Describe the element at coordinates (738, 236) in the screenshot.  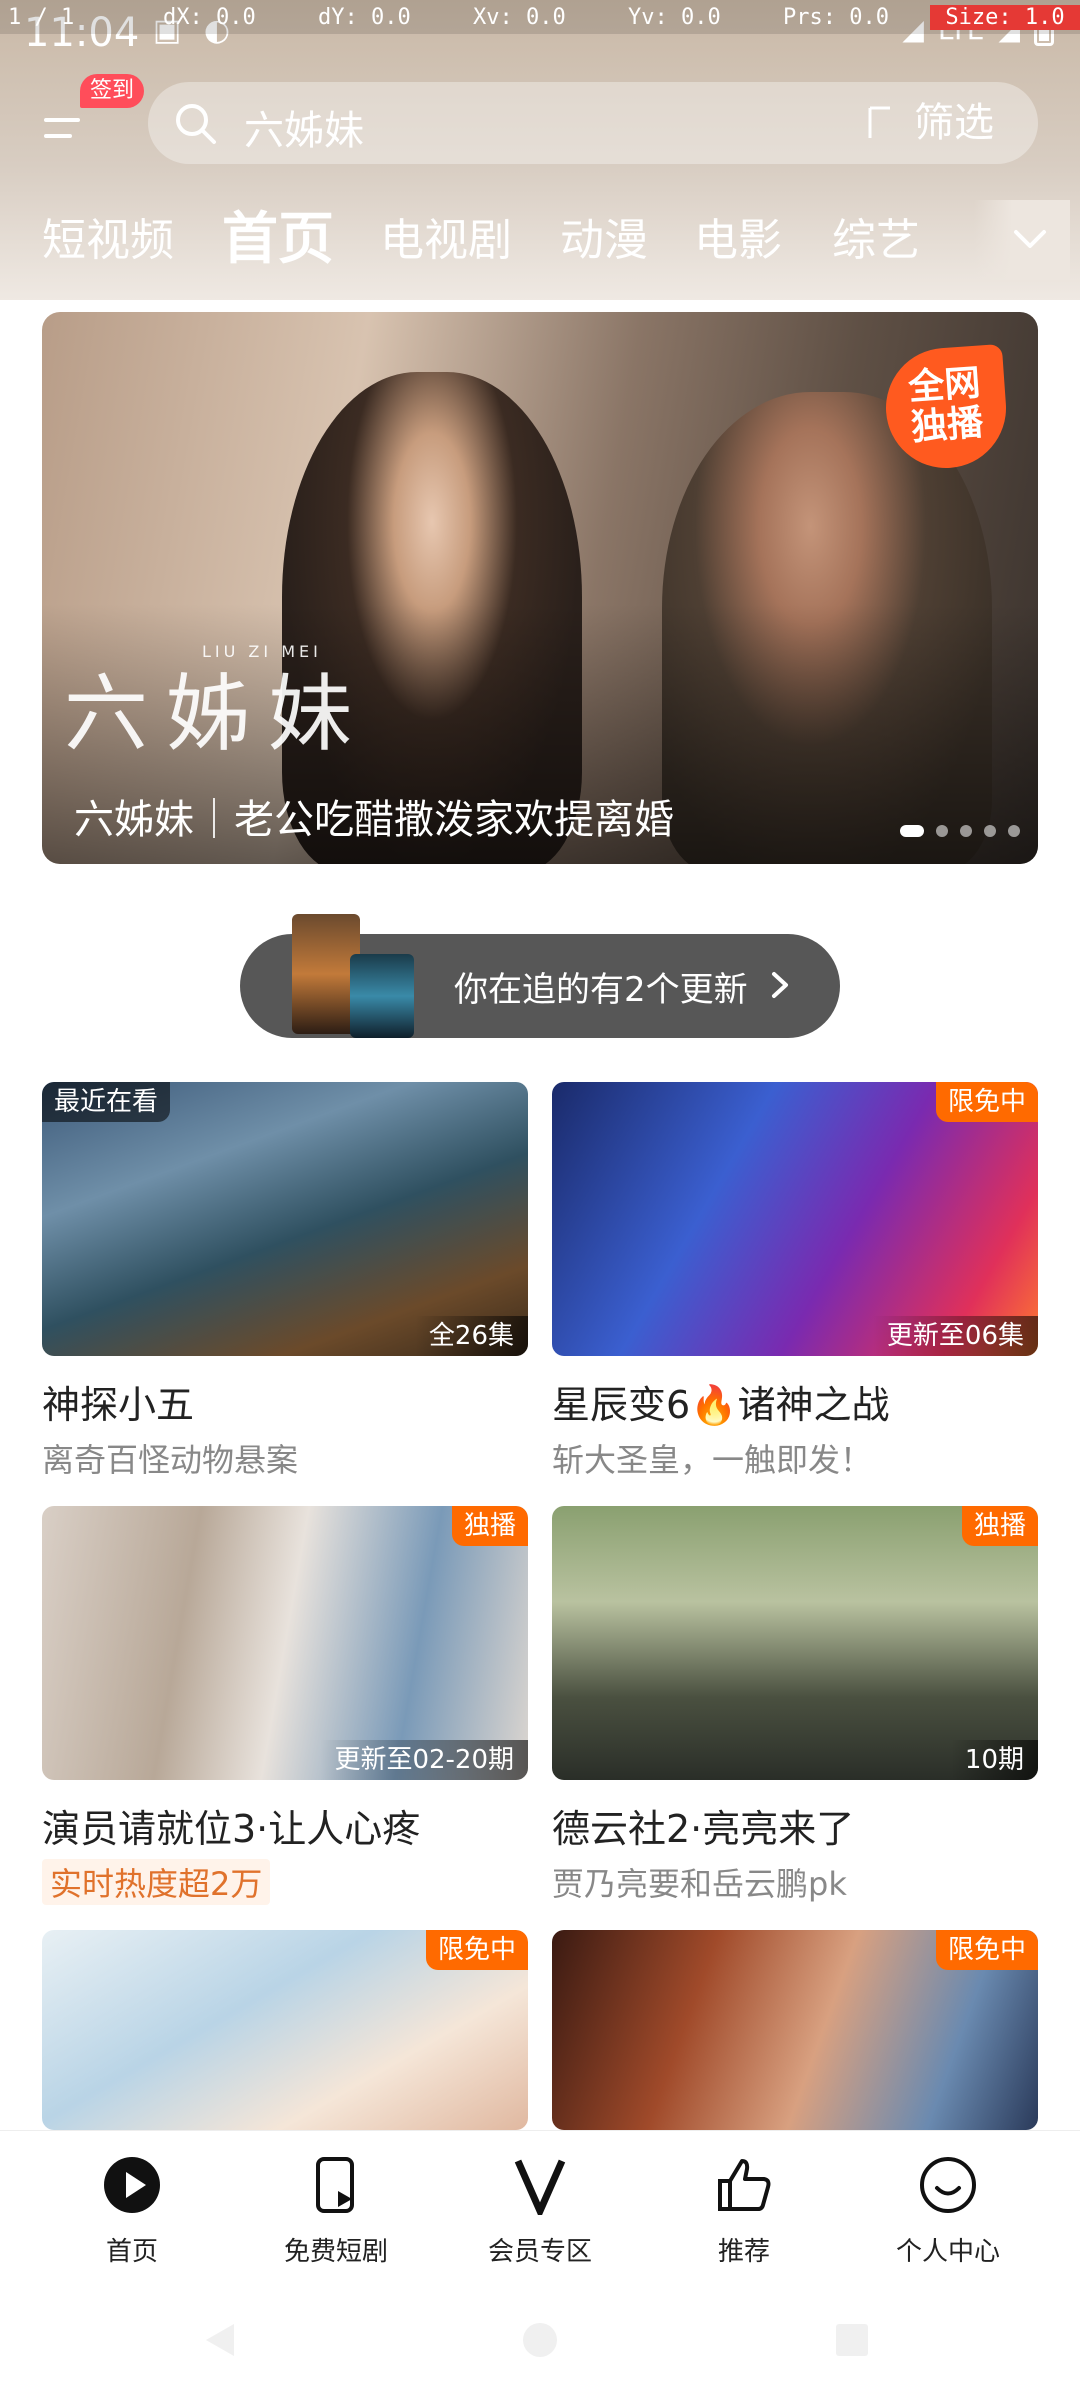
I see `tab-movie: 电影` at that location.